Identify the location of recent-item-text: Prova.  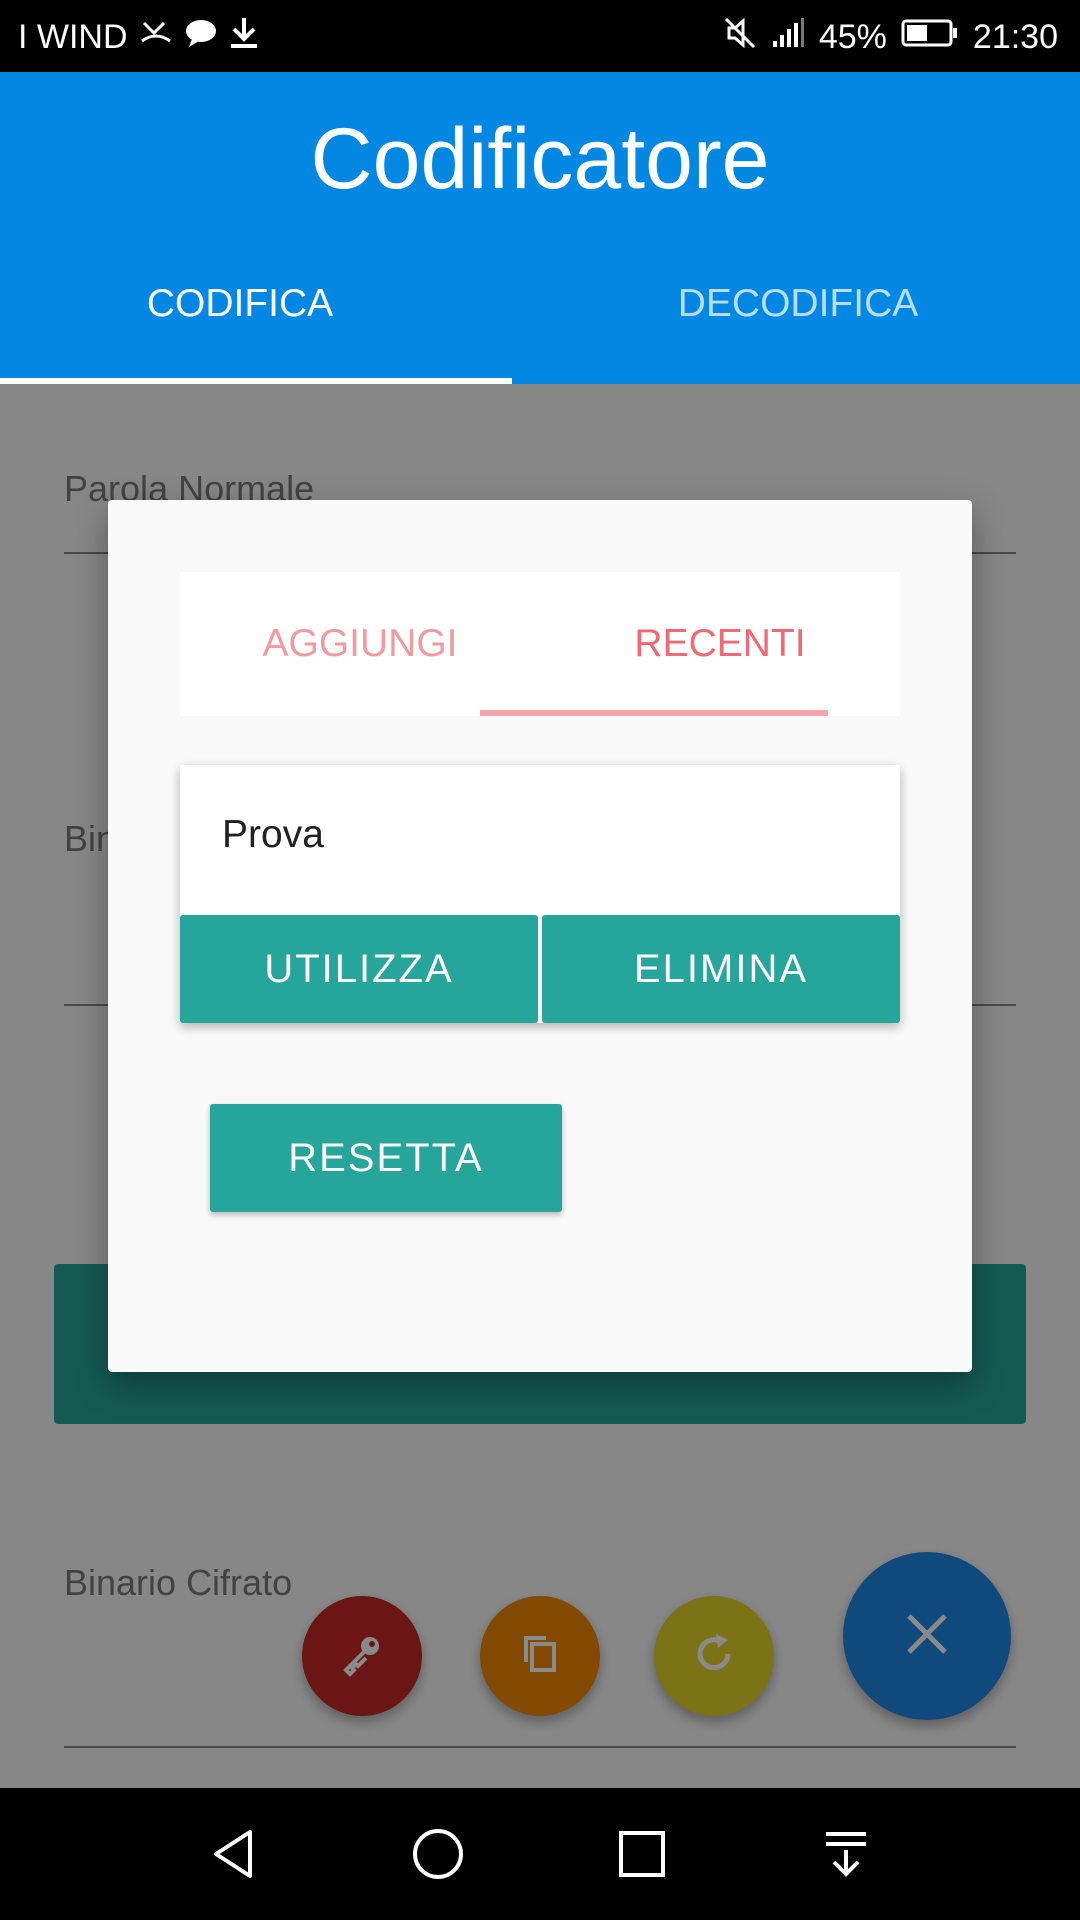
(273, 834).